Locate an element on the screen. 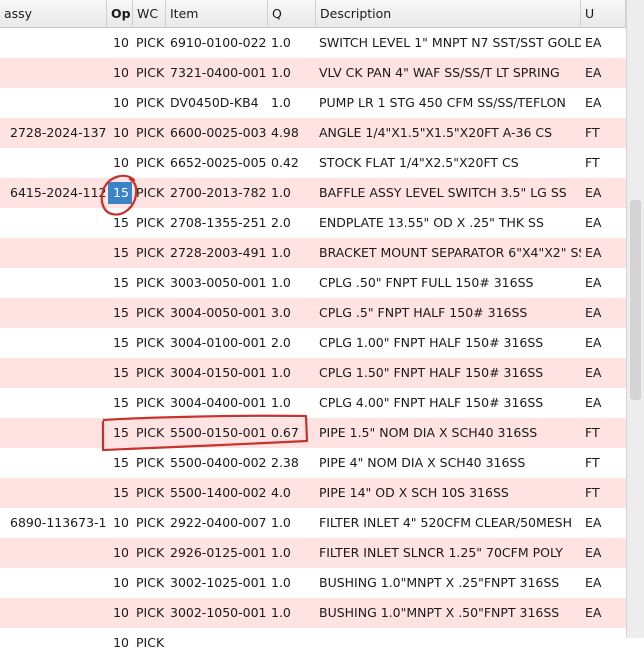 The width and height of the screenshot is (644, 658). cell-desc: CPLG 1.00" FNPT HALF 150# 316SS is located at coordinates (450, 343).